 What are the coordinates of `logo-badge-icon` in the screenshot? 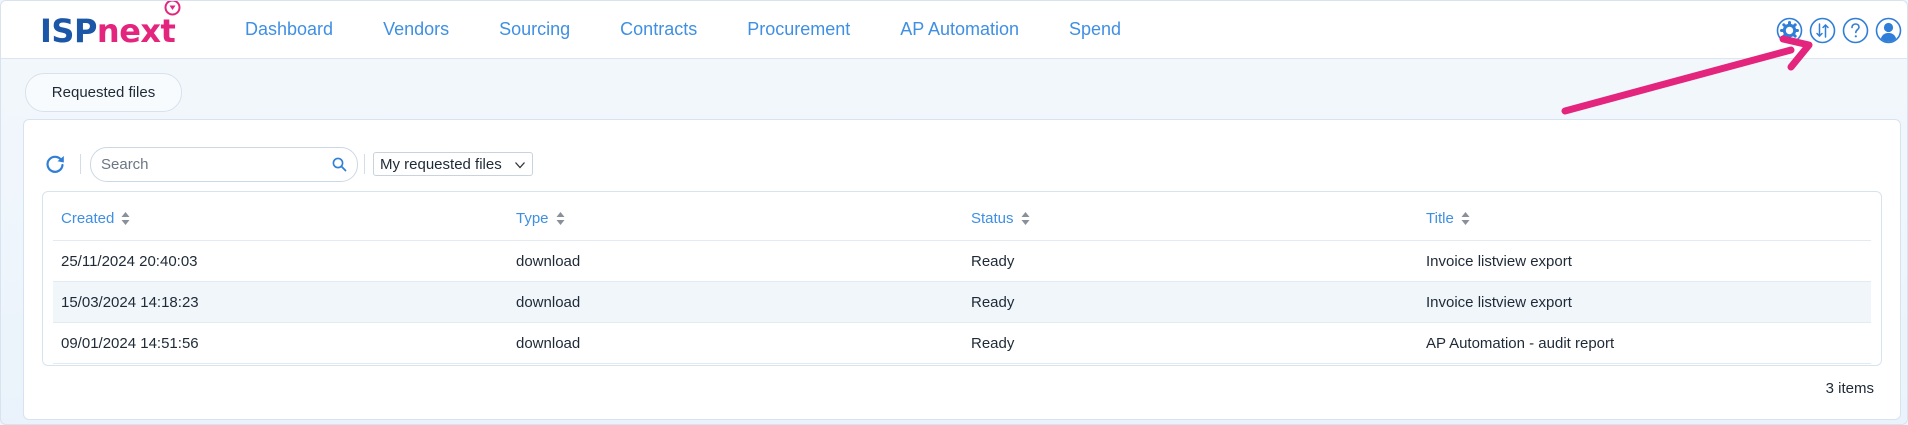 It's located at (172, 8).